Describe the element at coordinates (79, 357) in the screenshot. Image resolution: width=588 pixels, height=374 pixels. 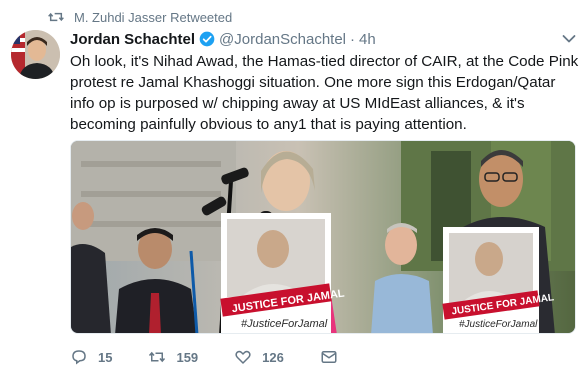
I see `reply-icon` at that location.